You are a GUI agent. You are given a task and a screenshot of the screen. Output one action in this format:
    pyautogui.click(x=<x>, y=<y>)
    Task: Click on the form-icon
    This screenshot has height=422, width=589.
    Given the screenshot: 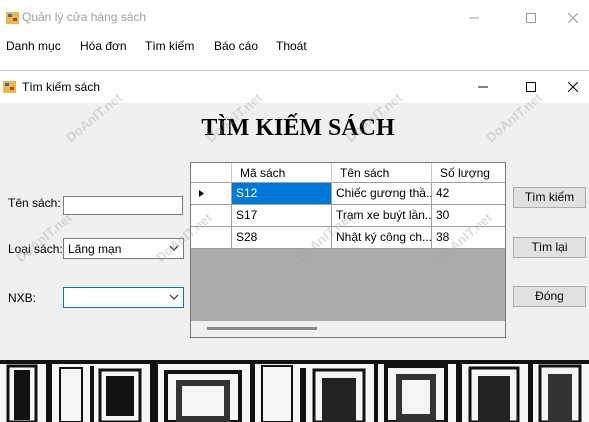 What is the action you would take?
    pyautogui.click(x=9, y=87)
    